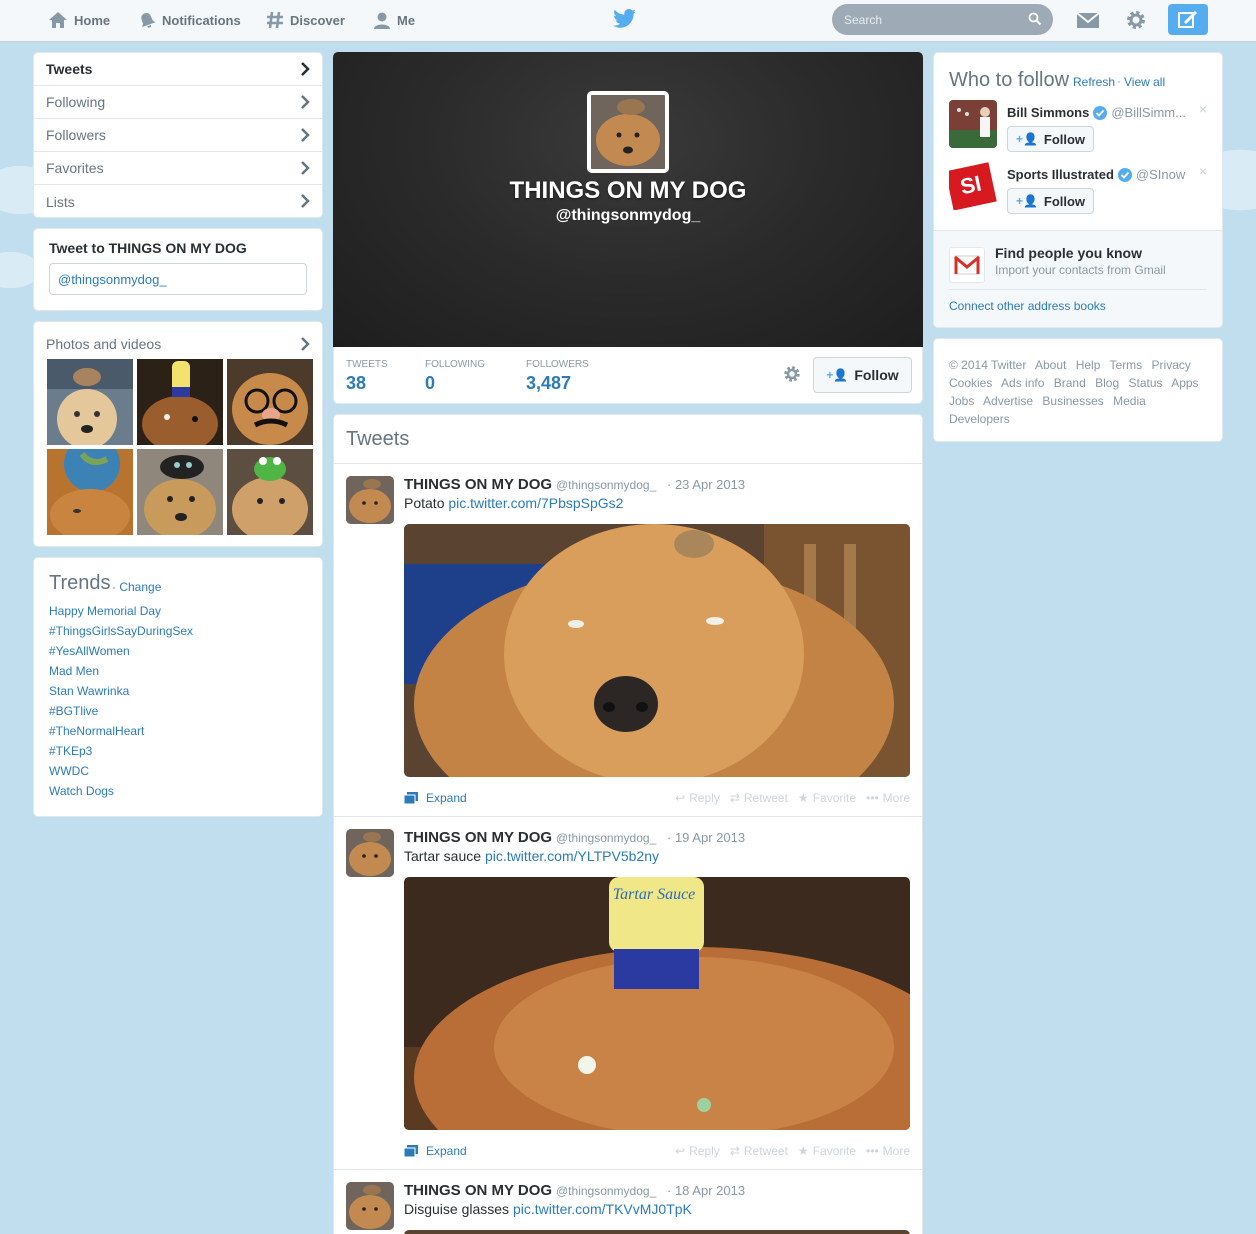 The height and width of the screenshot is (1234, 1256). I want to click on tweet-timestamp: · 19 Apr 2013, so click(706, 837).